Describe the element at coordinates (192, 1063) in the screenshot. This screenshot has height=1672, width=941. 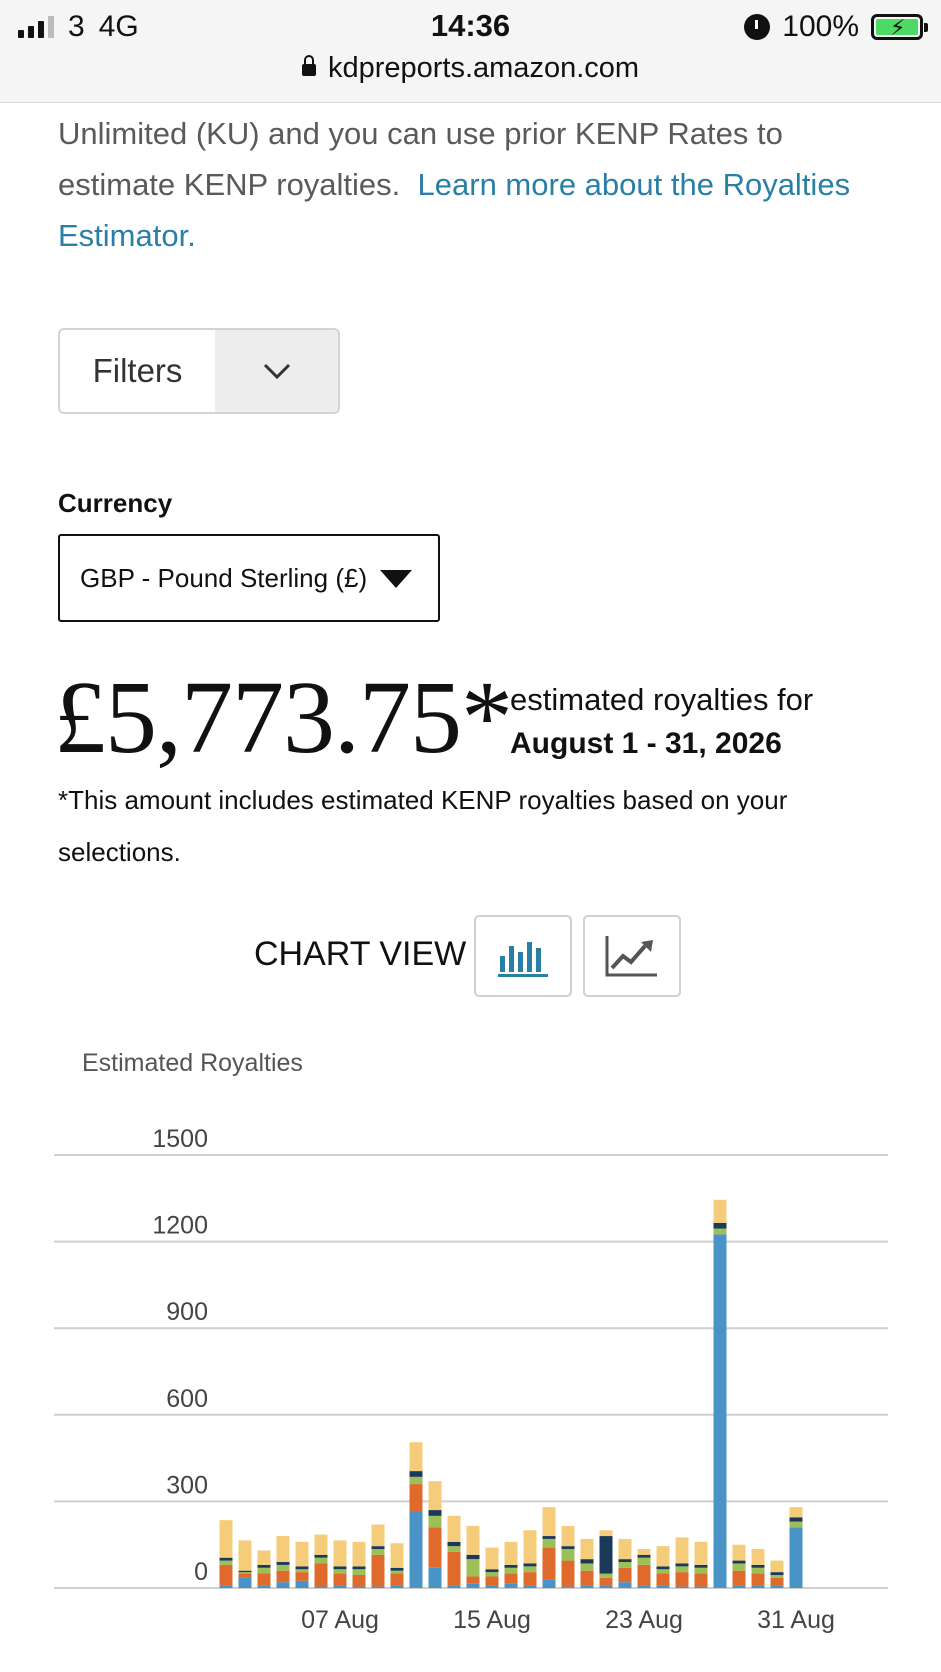
I see `chart-title: Estimated Royalties` at that location.